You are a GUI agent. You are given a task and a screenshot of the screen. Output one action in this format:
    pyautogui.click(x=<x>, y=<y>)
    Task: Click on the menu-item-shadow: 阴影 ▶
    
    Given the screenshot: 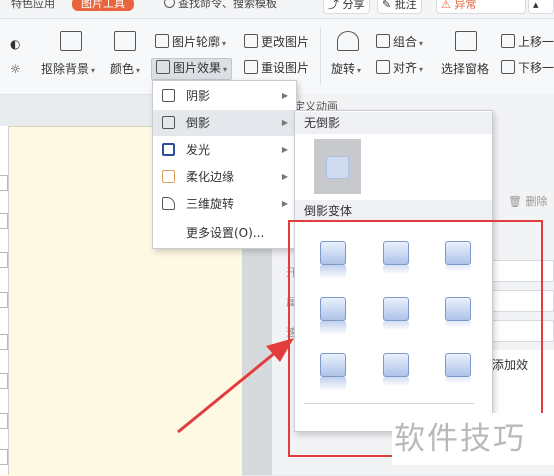 What is the action you would take?
    pyautogui.click(x=224, y=96)
    